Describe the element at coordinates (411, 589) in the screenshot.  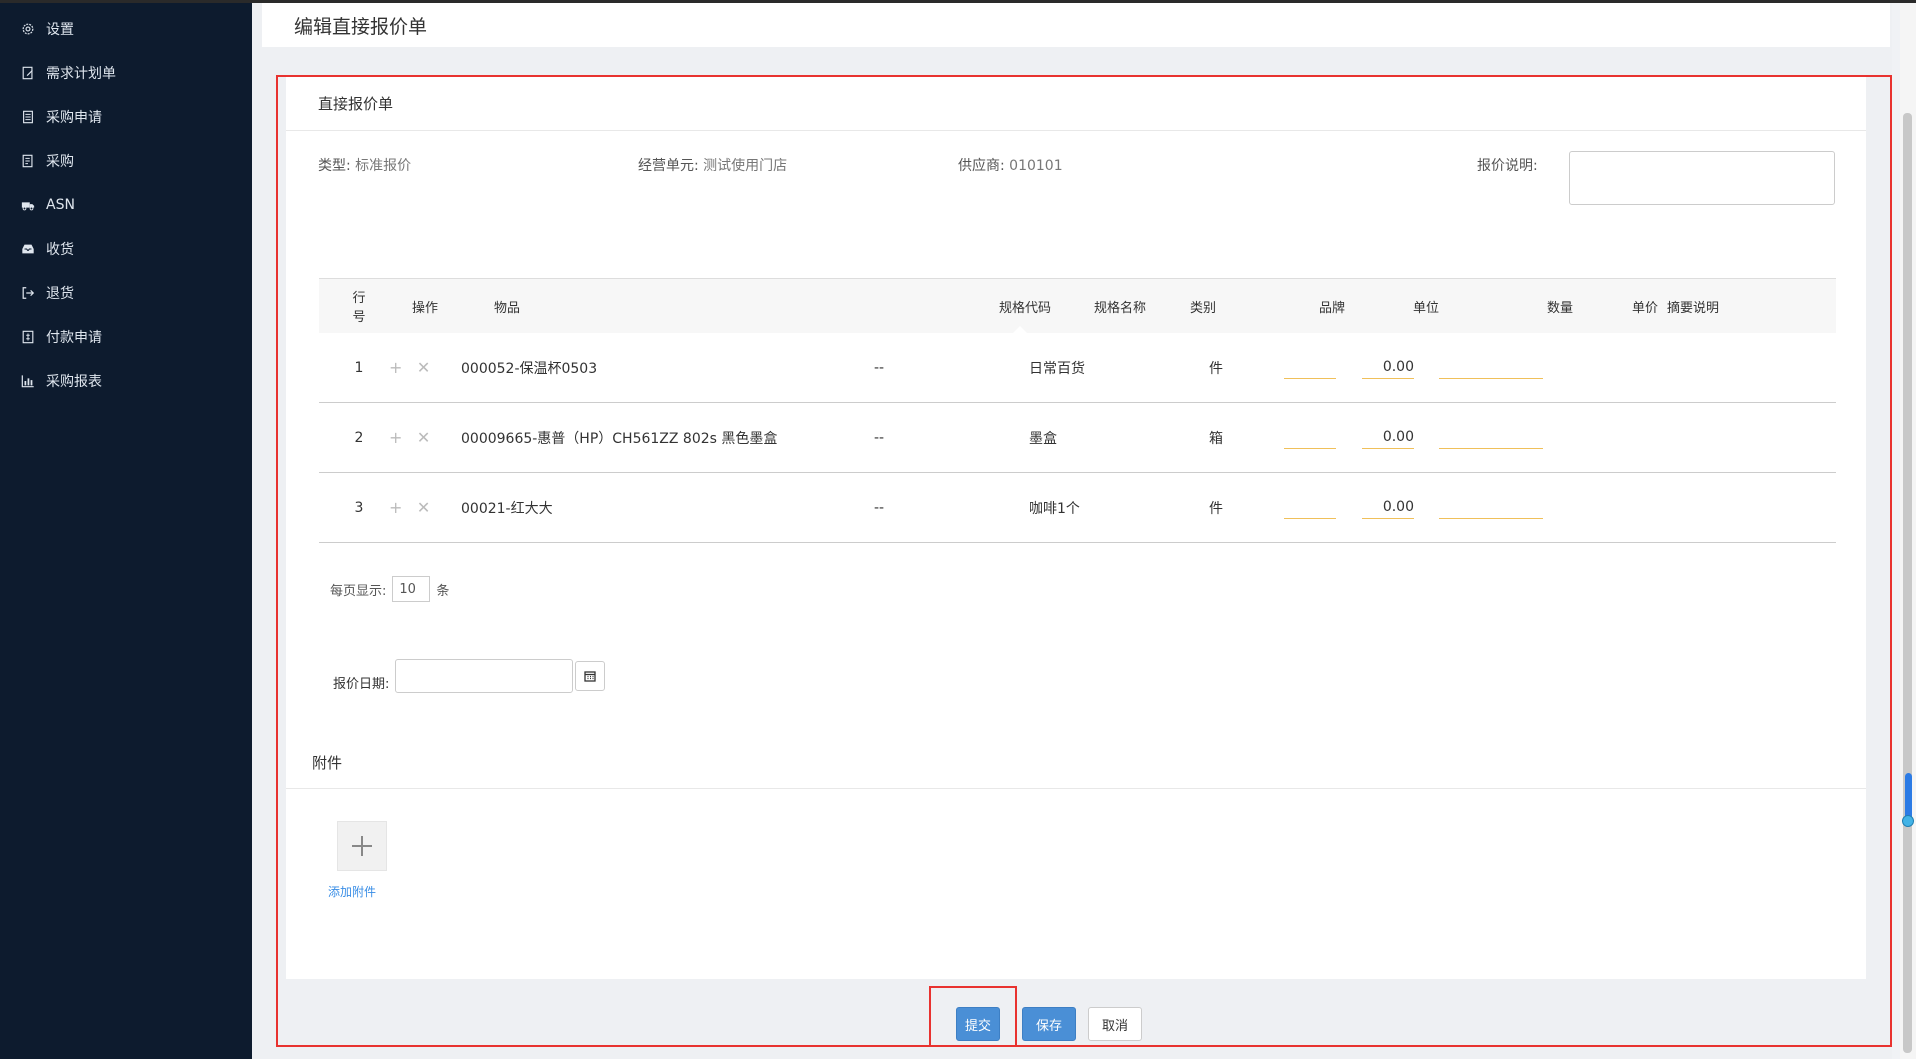
I see `page-size-input: 10` at that location.